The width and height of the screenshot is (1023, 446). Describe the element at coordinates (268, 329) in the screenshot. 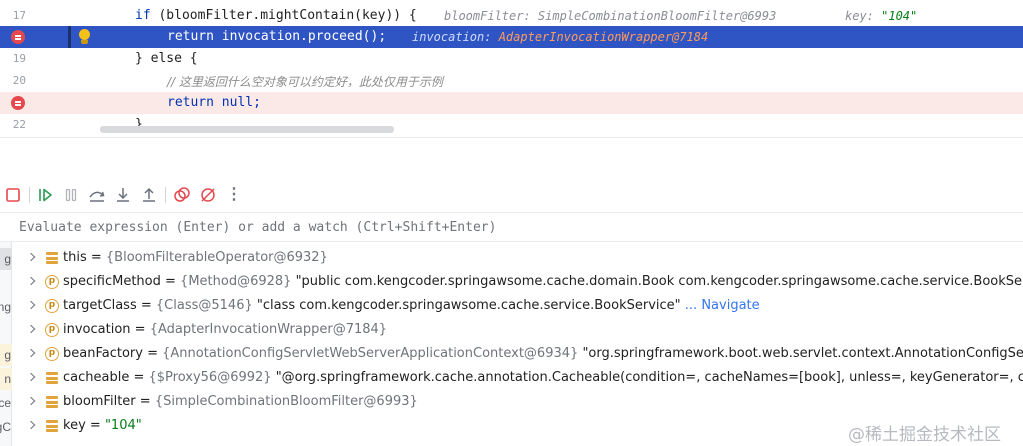

I see `variable-type: {AdapterInvocationWrapper@7184}` at that location.